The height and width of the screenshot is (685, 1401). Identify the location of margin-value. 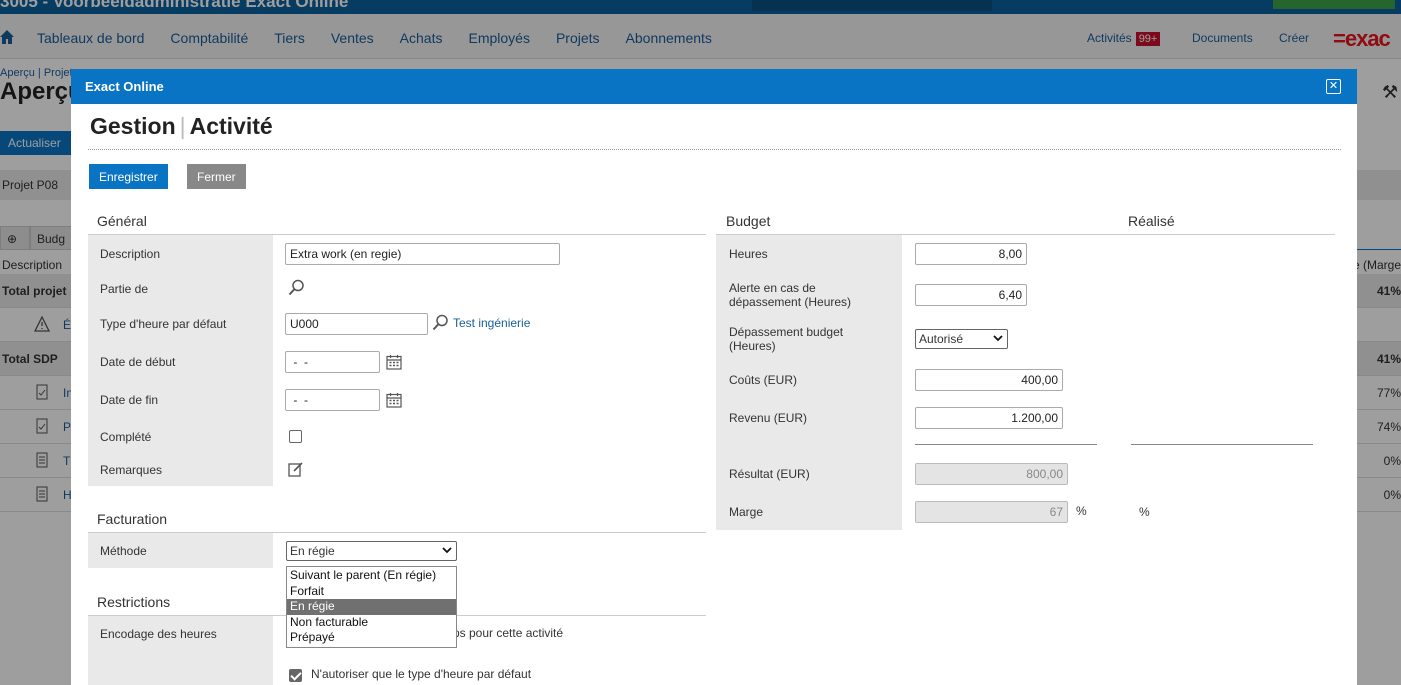
(991, 512).